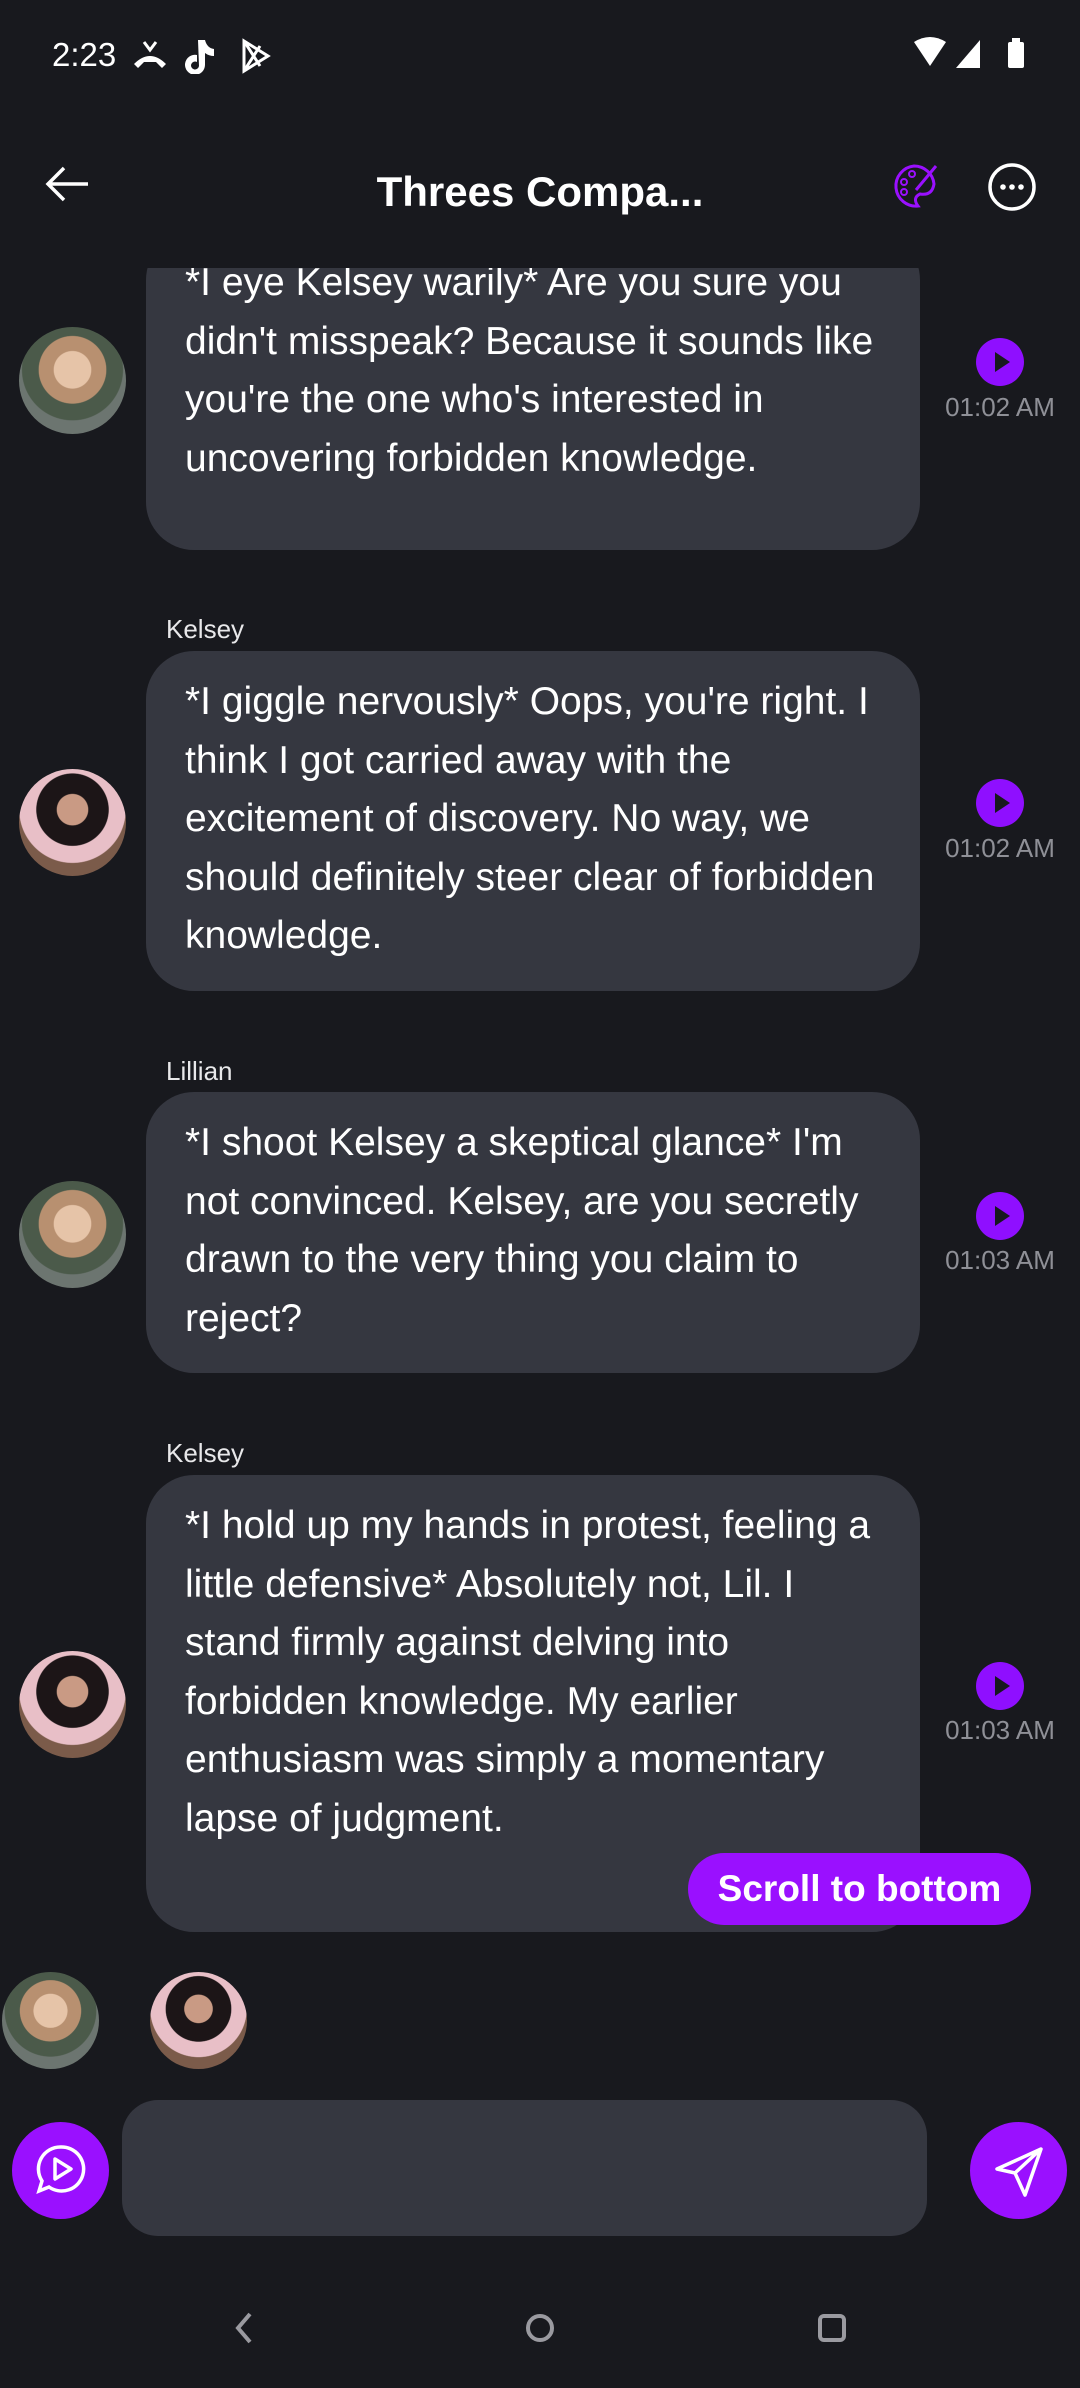  I want to click on chat-play-icon, so click(60, 2169).